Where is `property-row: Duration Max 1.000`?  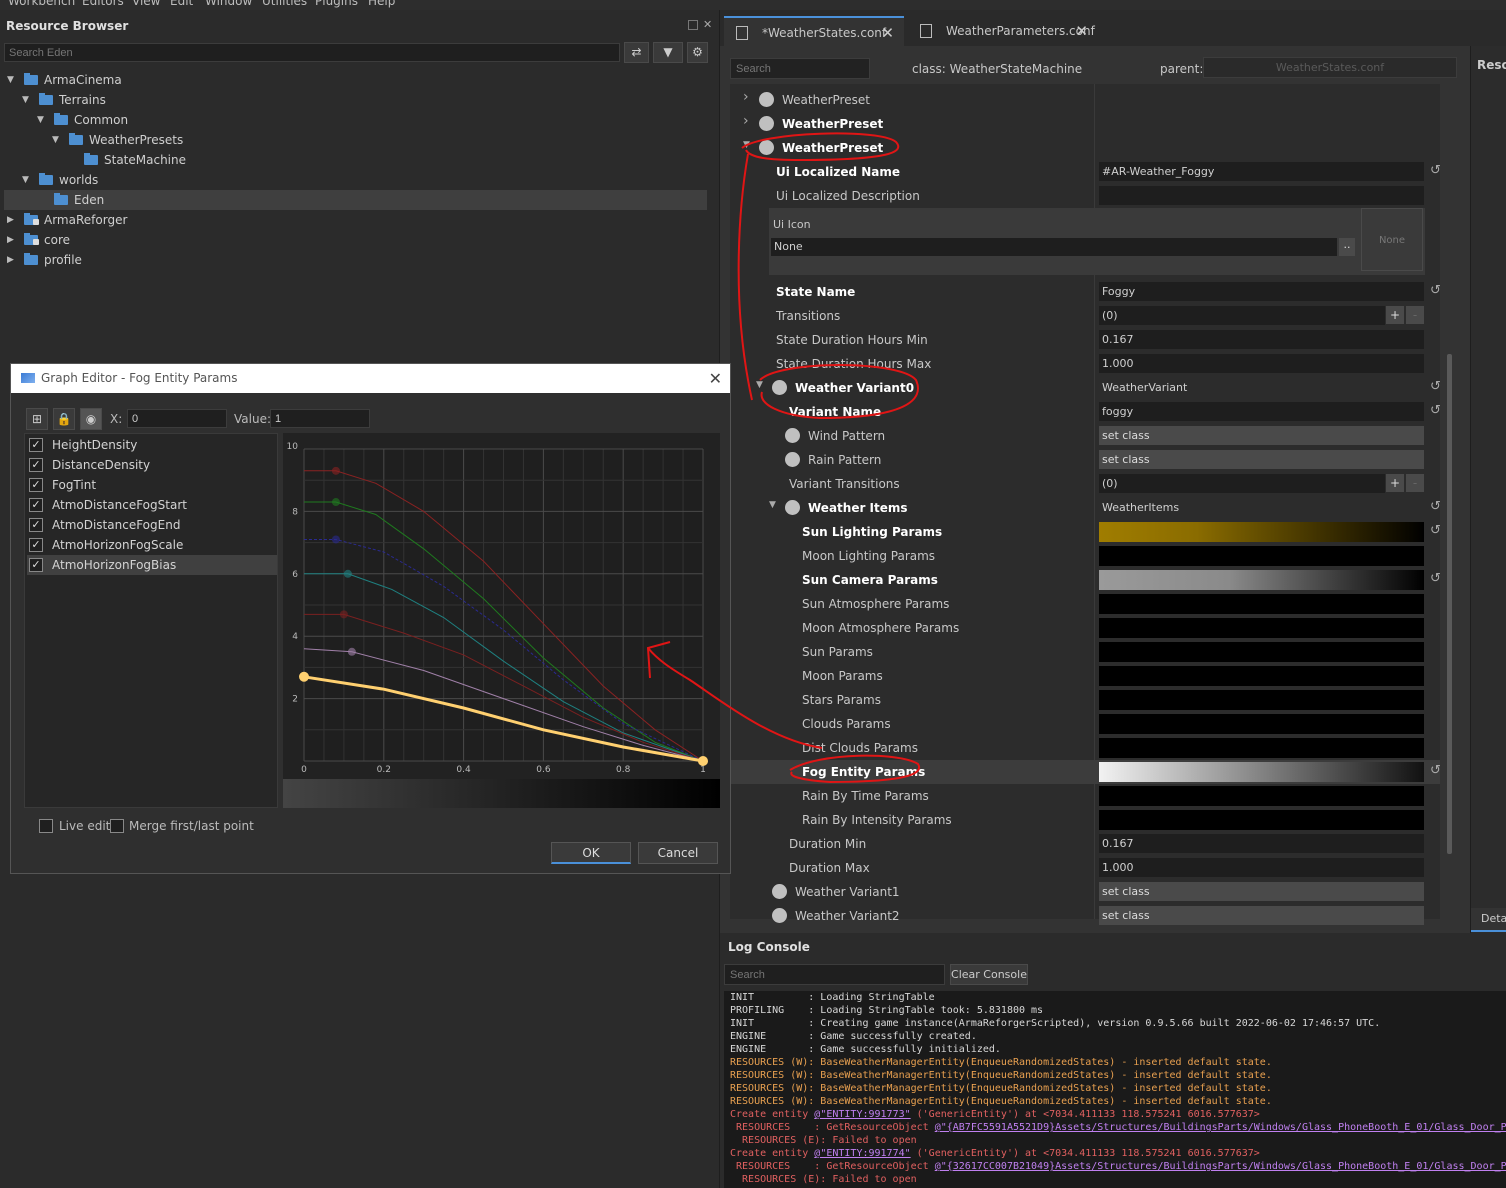
property-row: Duration Max 1.000 is located at coordinates (1085, 868).